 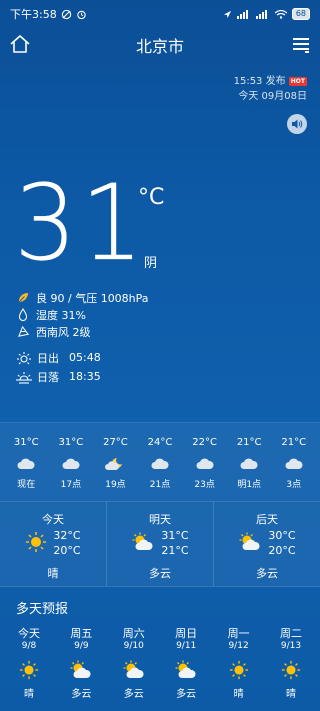 I want to click on multi-day-date: 9/13, so click(x=291, y=646).